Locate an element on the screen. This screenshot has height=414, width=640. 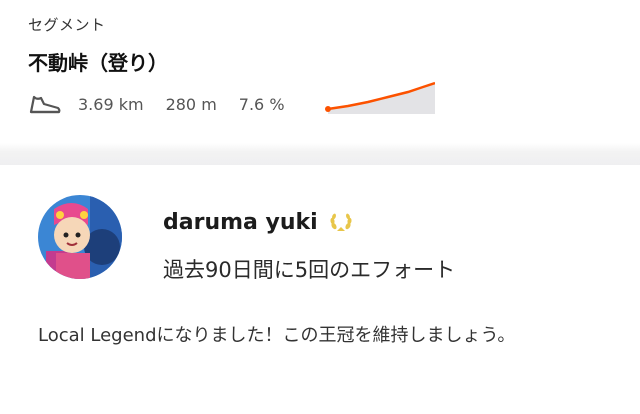
shoe-icon is located at coordinates (45, 104).